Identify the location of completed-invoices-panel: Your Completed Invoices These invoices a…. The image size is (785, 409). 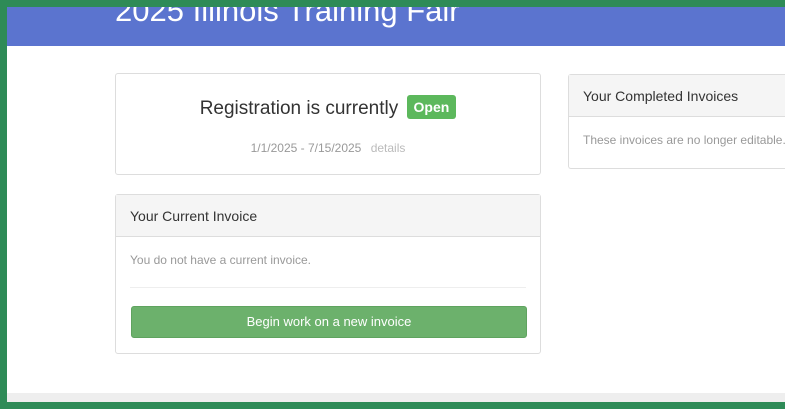
(676, 121).